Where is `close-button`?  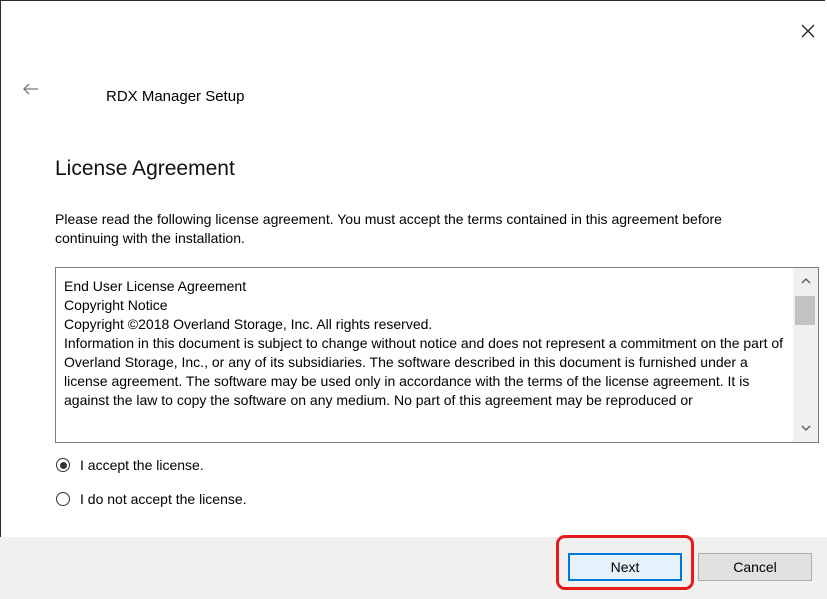
close-button is located at coordinates (808, 31).